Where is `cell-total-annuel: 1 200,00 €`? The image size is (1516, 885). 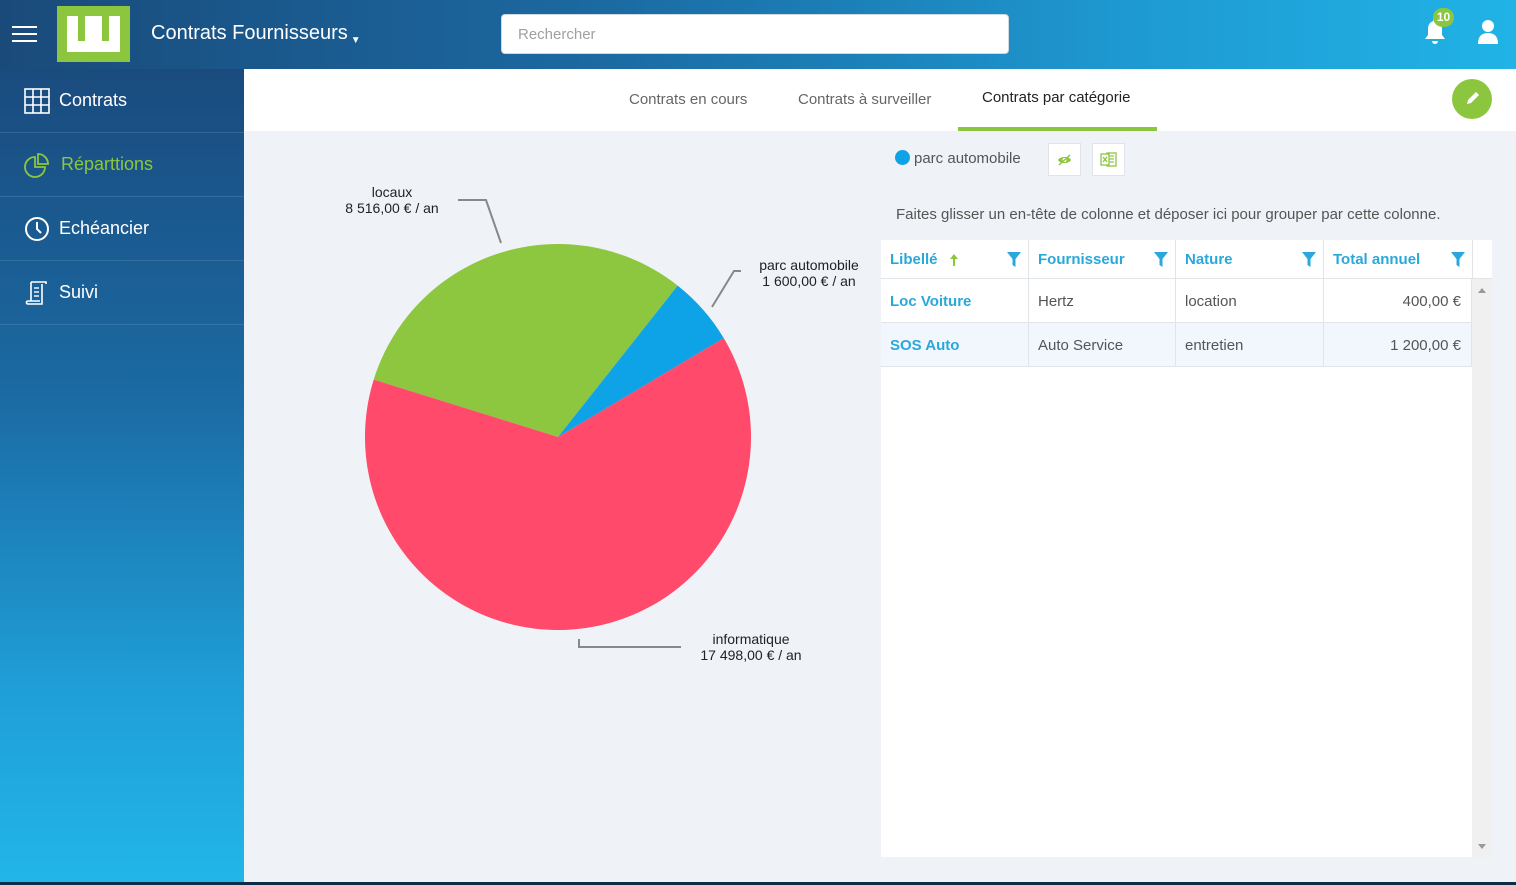
cell-total-annuel: 1 200,00 € is located at coordinates (1398, 345).